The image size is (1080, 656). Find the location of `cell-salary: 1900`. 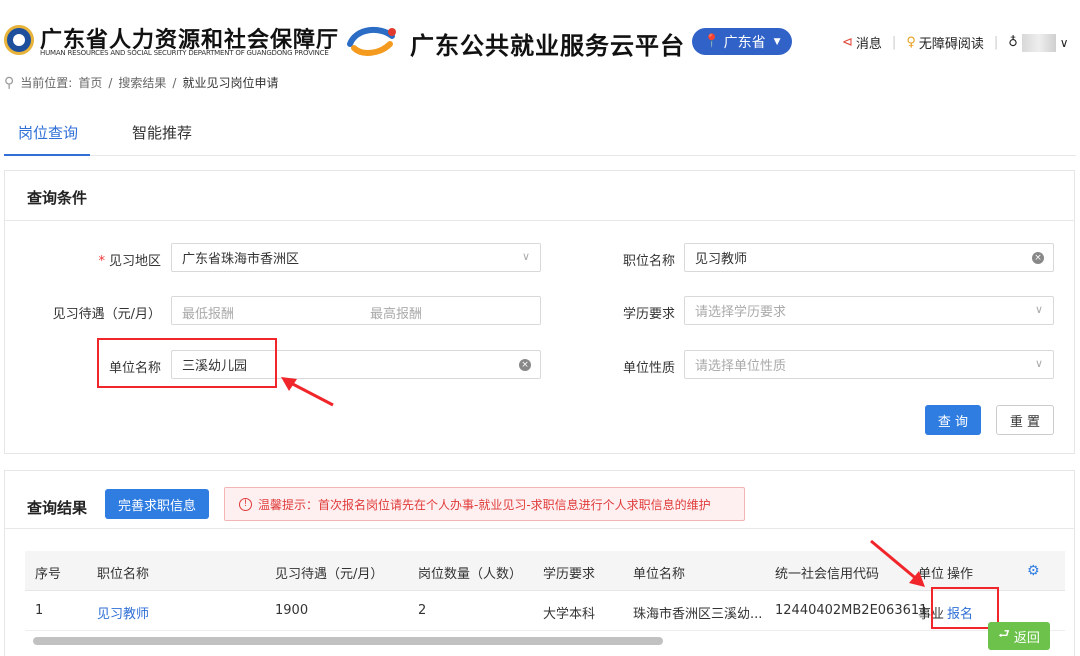

cell-salary: 1900 is located at coordinates (292, 610).